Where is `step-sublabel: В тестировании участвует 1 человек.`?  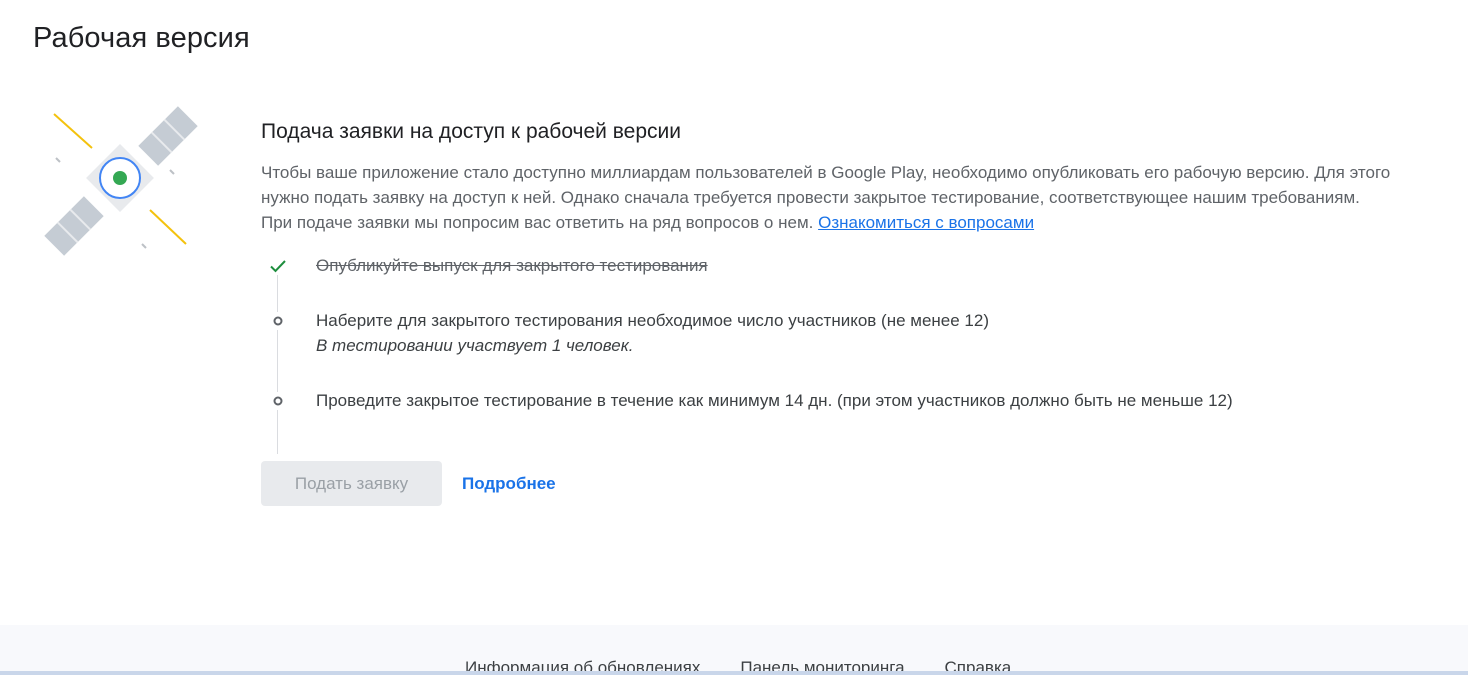
step-sublabel: В тестировании участвует 1 человек. is located at coordinates (475, 345).